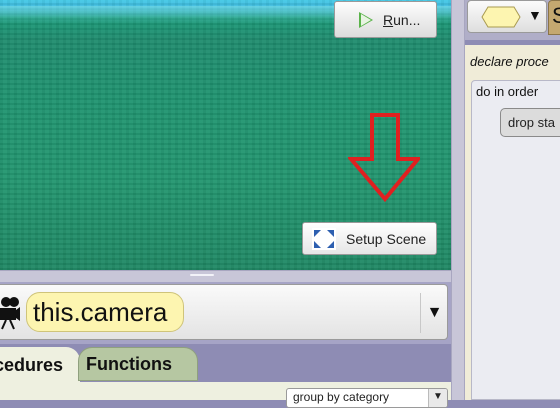  What do you see at coordinates (366, 20) in the screenshot?
I see `play-icon` at bounding box center [366, 20].